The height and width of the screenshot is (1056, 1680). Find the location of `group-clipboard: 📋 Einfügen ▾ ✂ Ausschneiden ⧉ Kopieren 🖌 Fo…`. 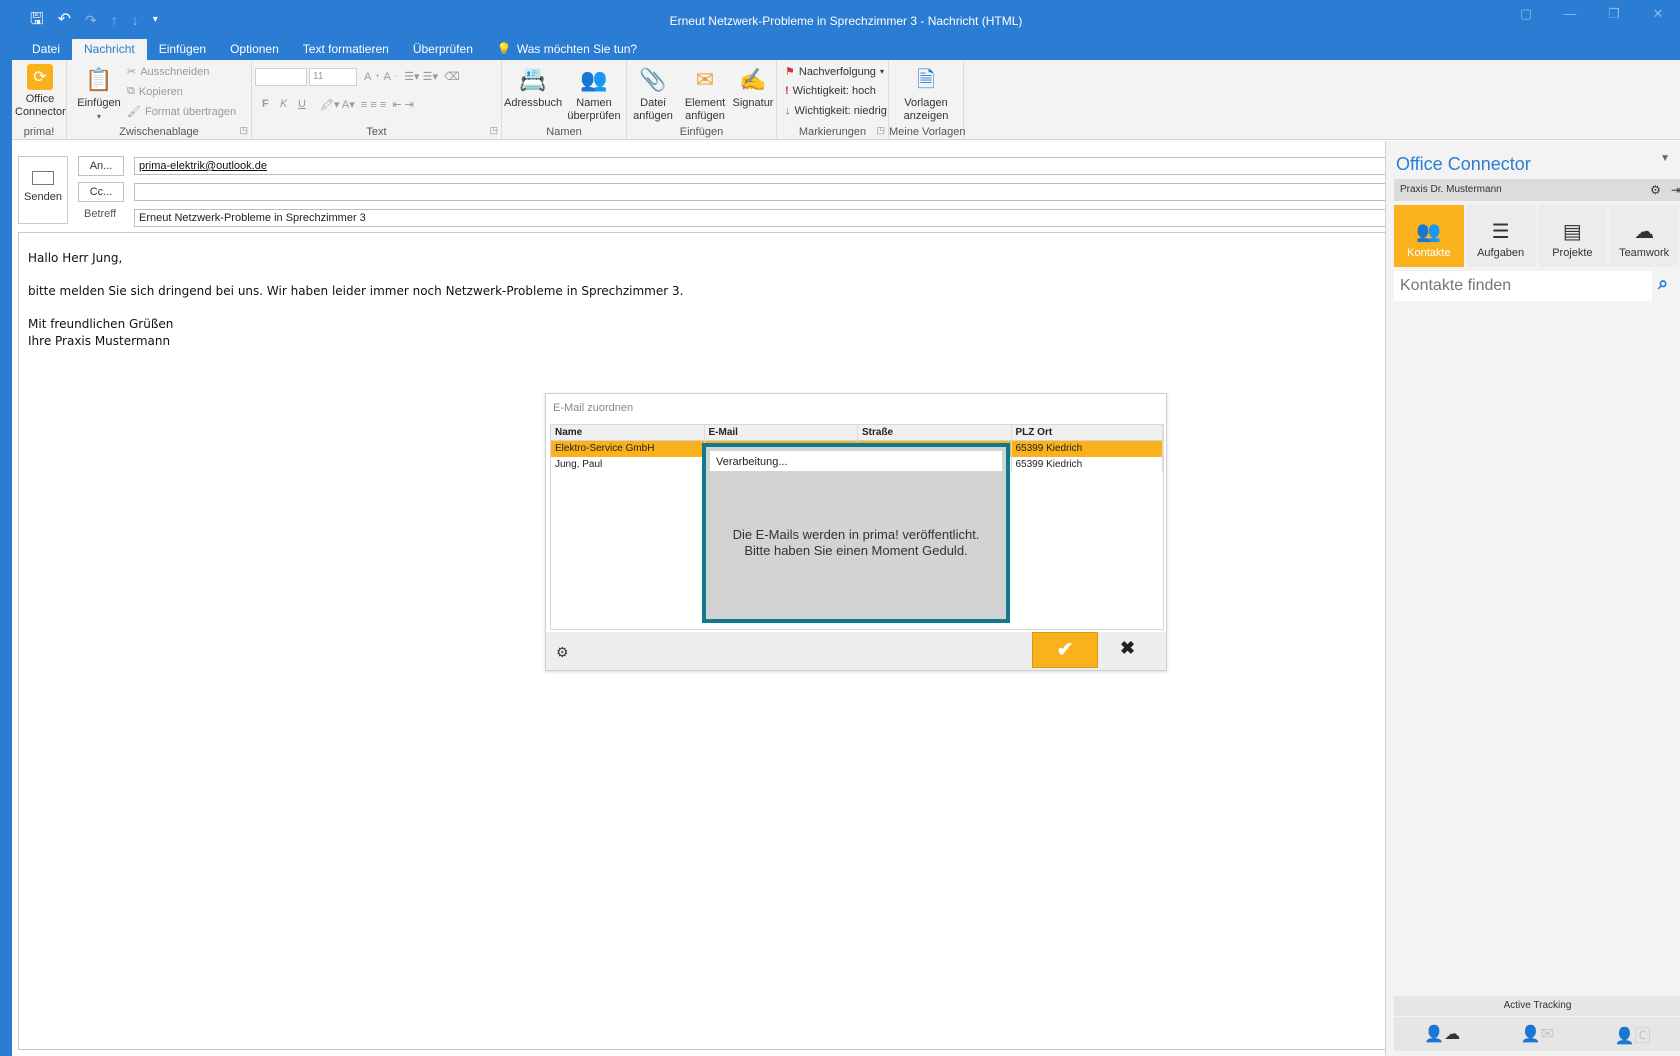

group-clipboard: 📋 Einfügen ▾ ✂ Ausschneiden ⧉ Kopieren 🖌 Fo… is located at coordinates (159, 100).